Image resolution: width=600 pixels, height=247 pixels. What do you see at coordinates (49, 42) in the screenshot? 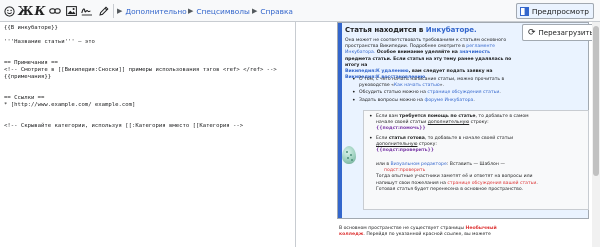
I see `editor-line: '''Название статьи''' — это` at bounding box center [49, 42].